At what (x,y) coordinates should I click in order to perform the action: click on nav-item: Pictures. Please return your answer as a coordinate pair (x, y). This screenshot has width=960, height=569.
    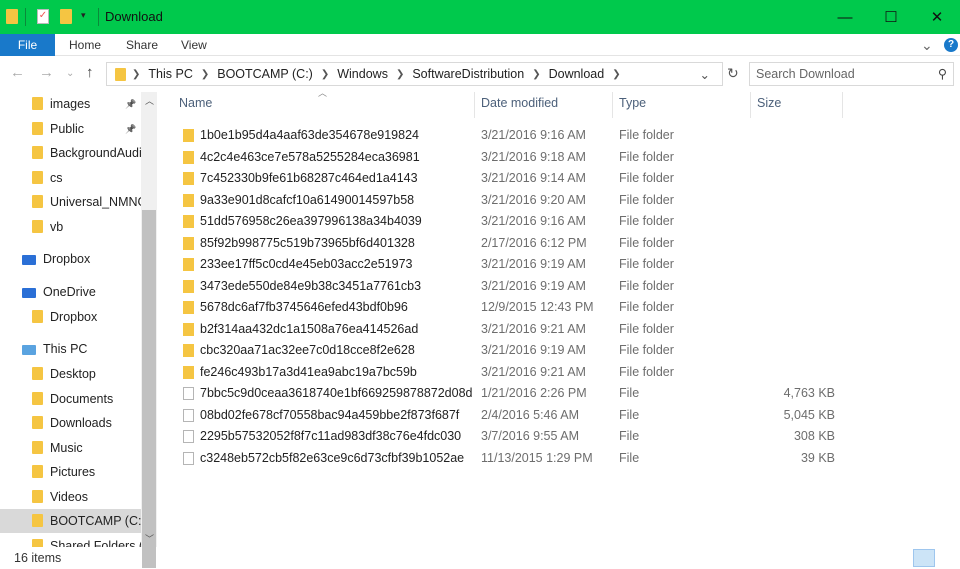
    Looking at the image, I should click on (70, 472).